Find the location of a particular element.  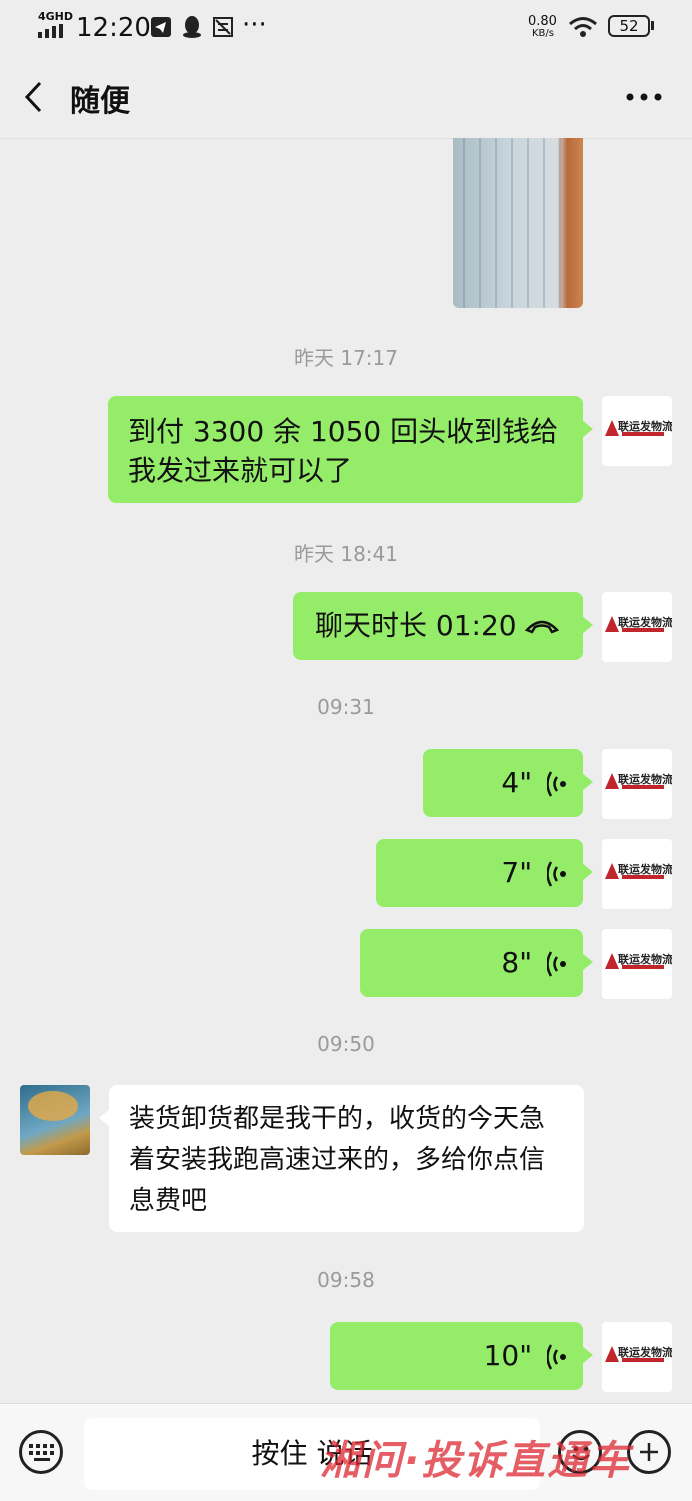

title-bar: 随便 is located at coordinates (346, 97).